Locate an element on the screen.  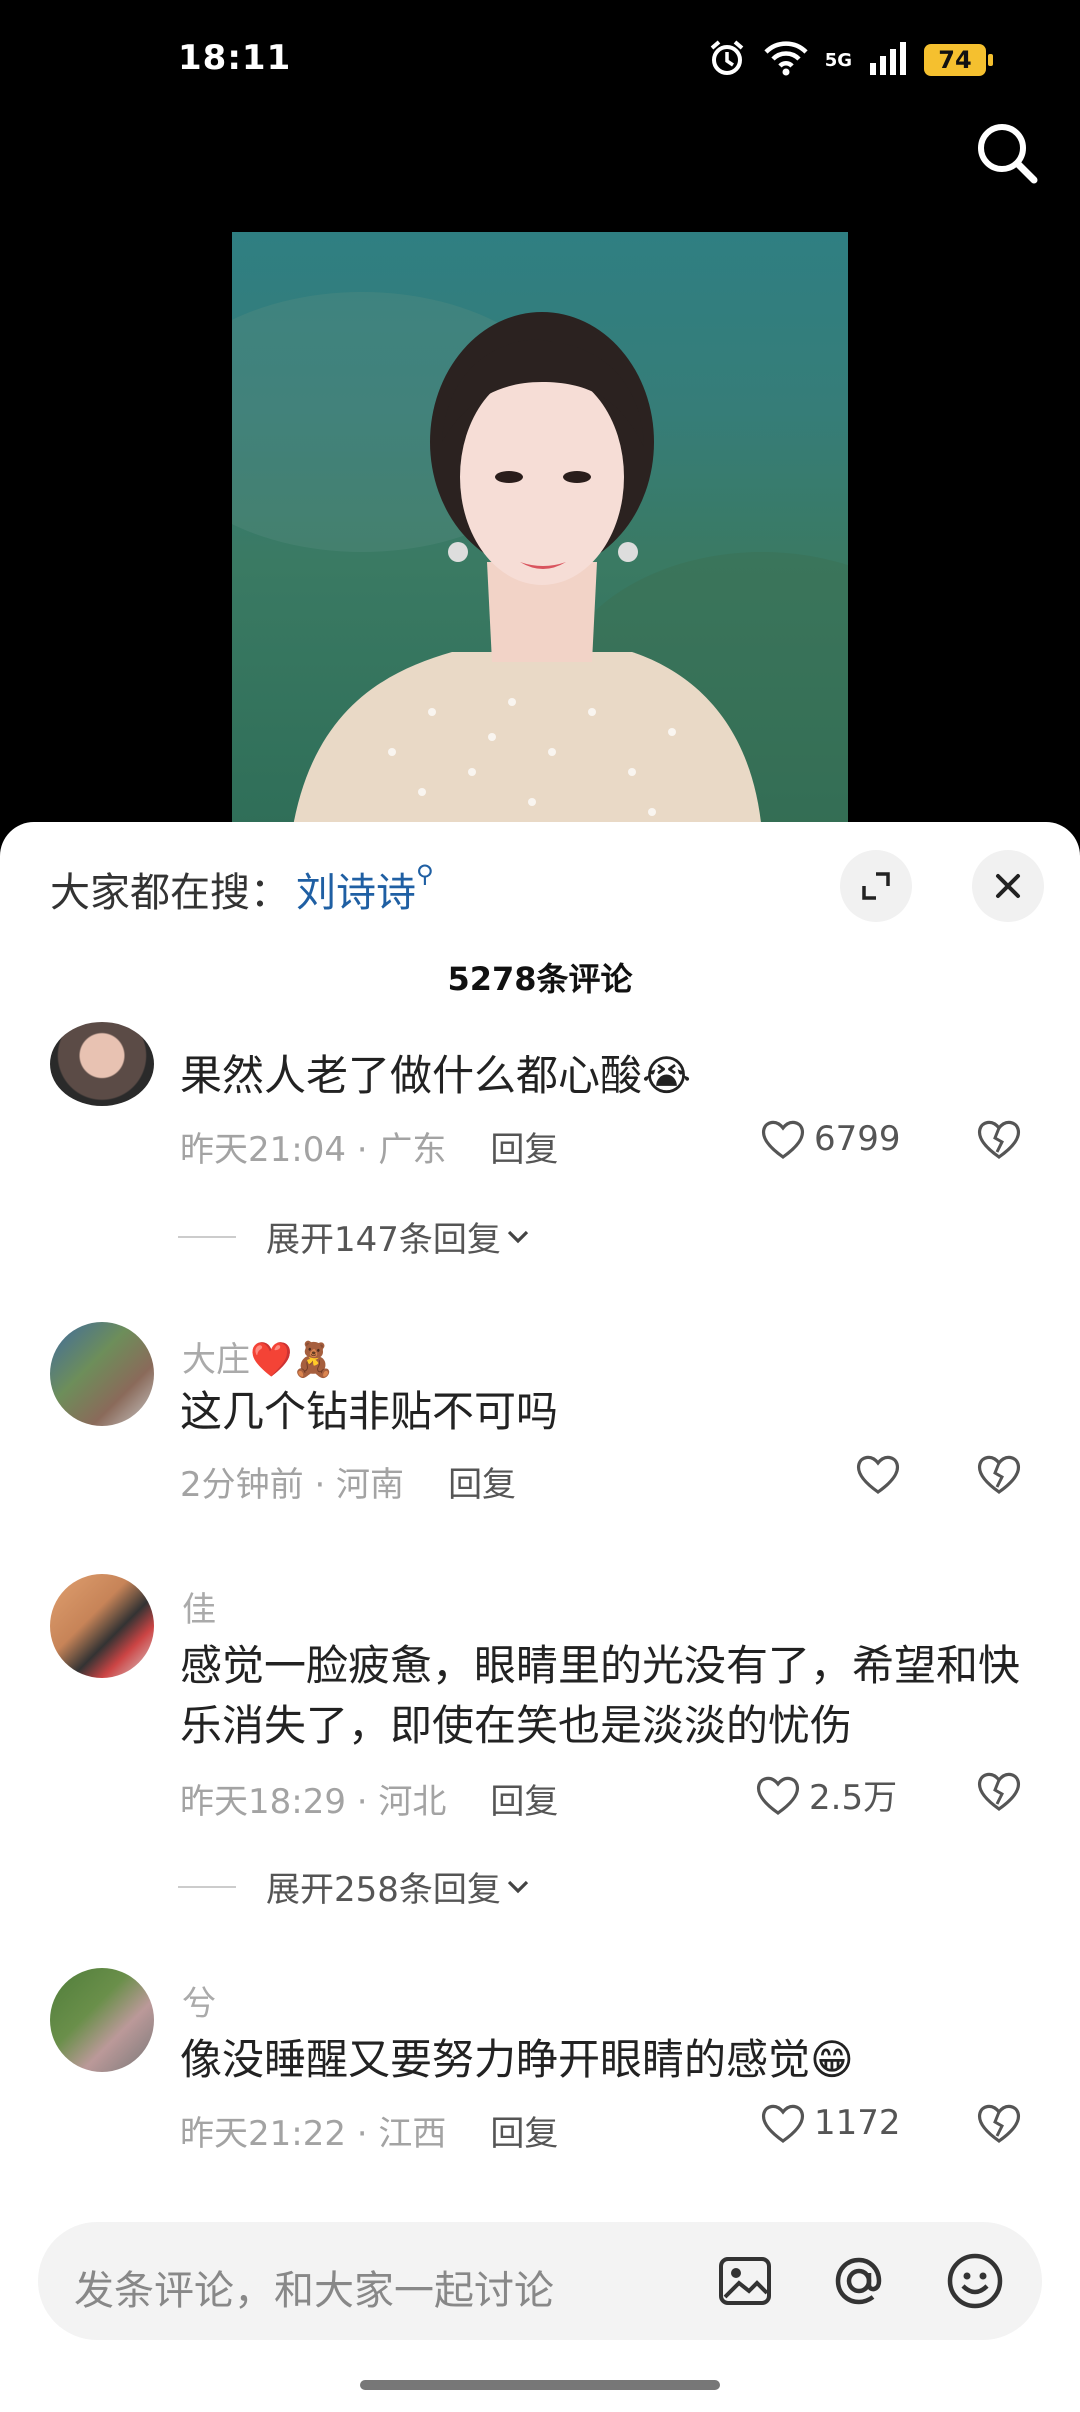
battery-level: 74 is located at coordinates (955, 60).